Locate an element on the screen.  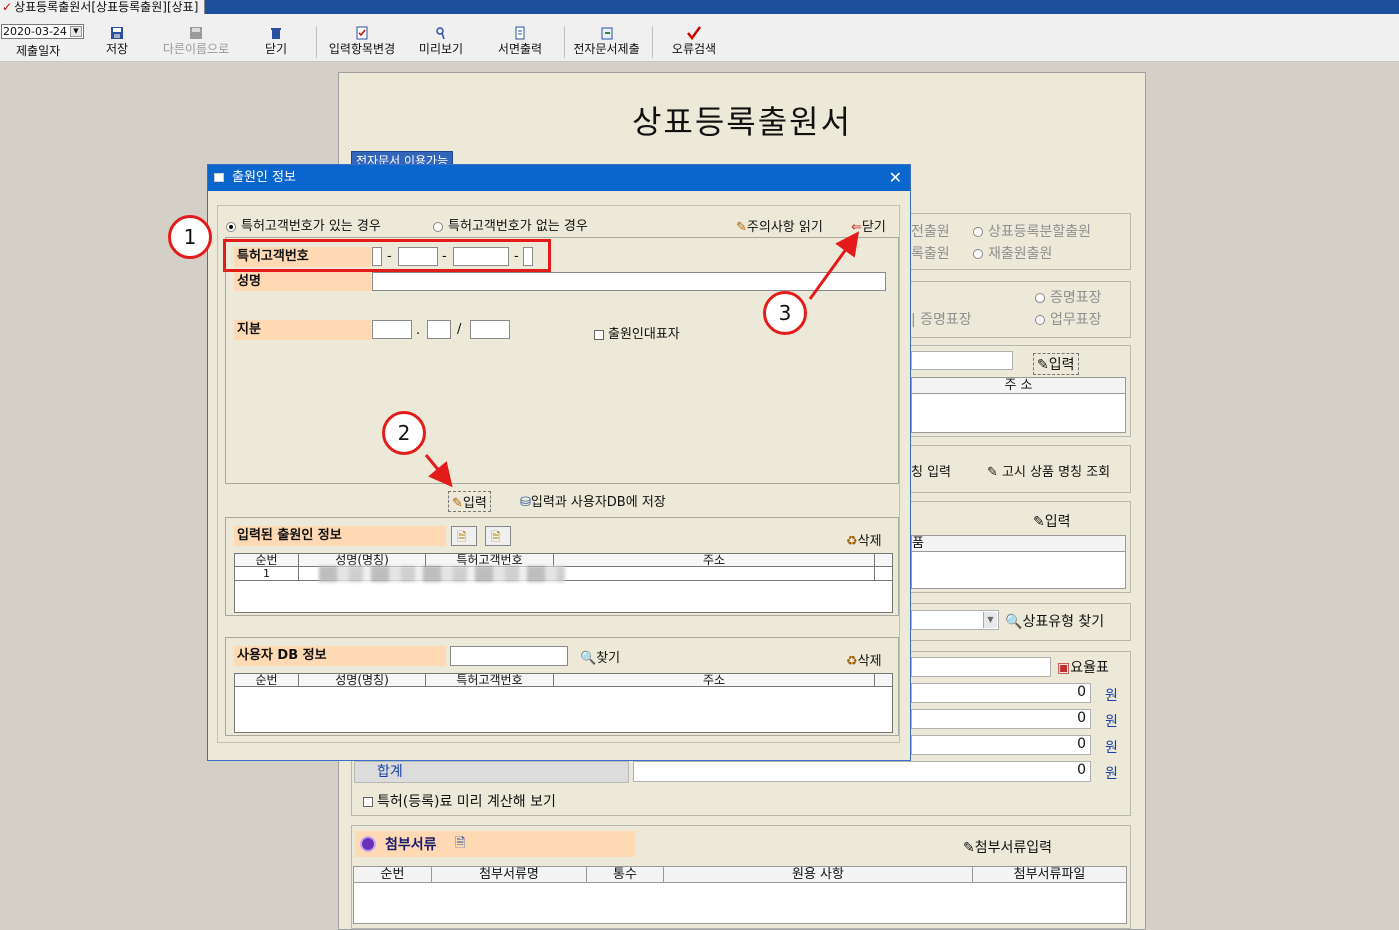
attachment-doc-icon: 🗎 is located at coordinates (460, 845).